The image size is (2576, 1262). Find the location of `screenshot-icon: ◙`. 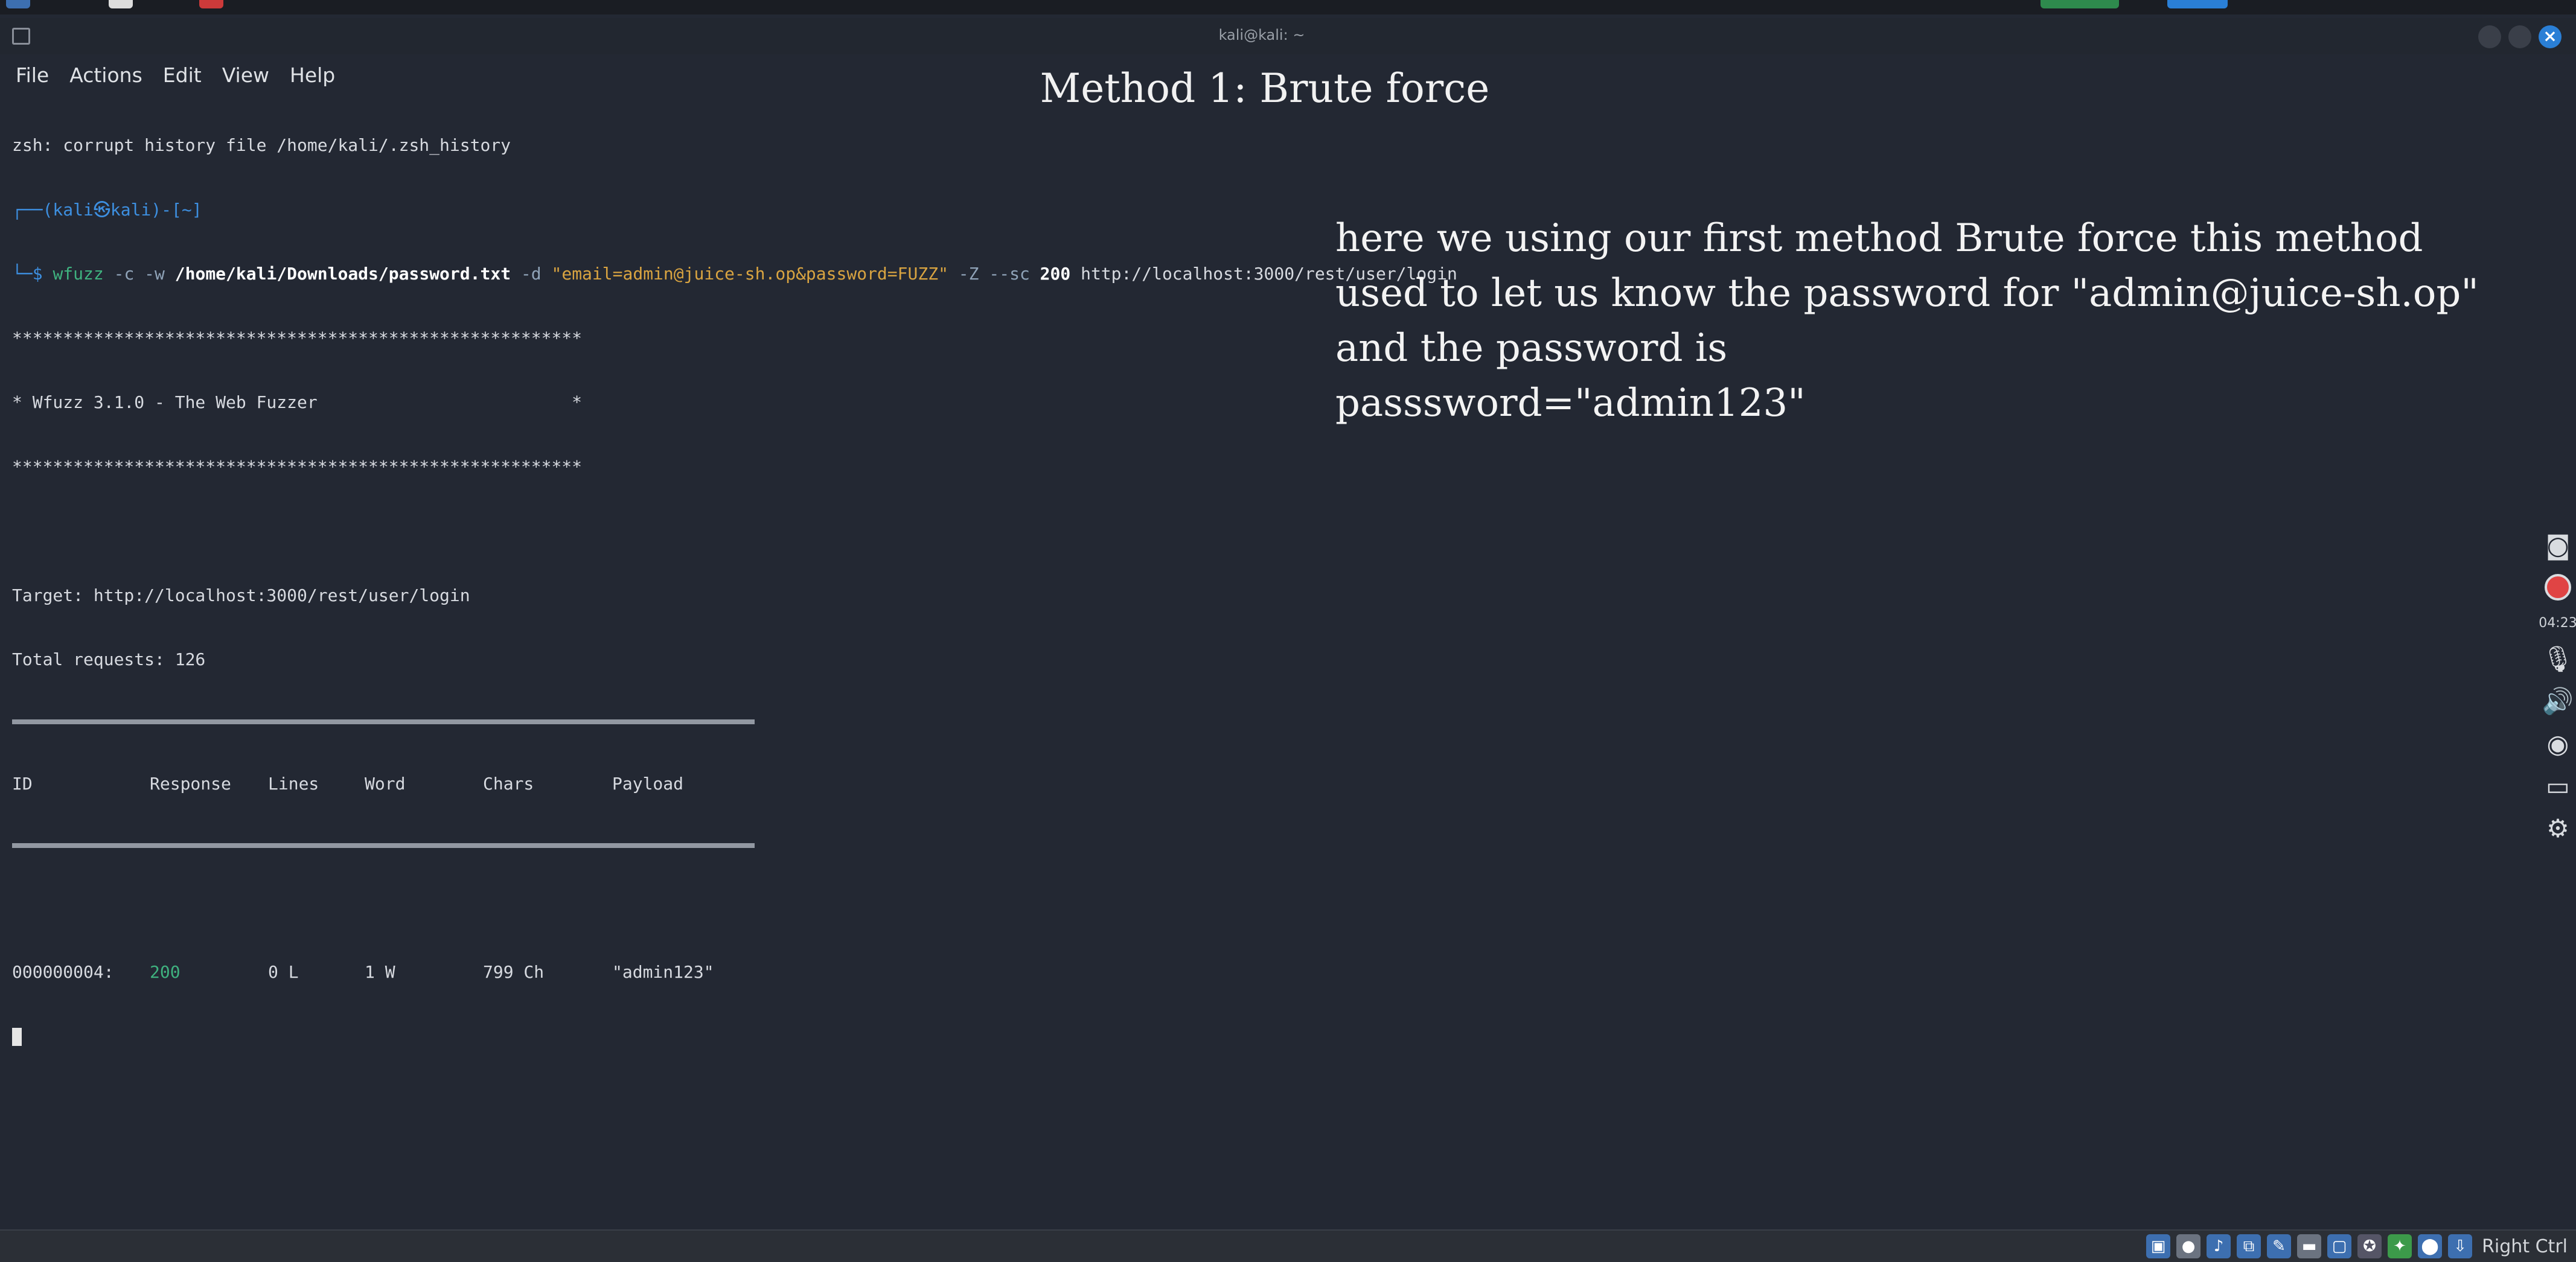

screenshot-icon: ◙ is located at coordinates (2558, 545).